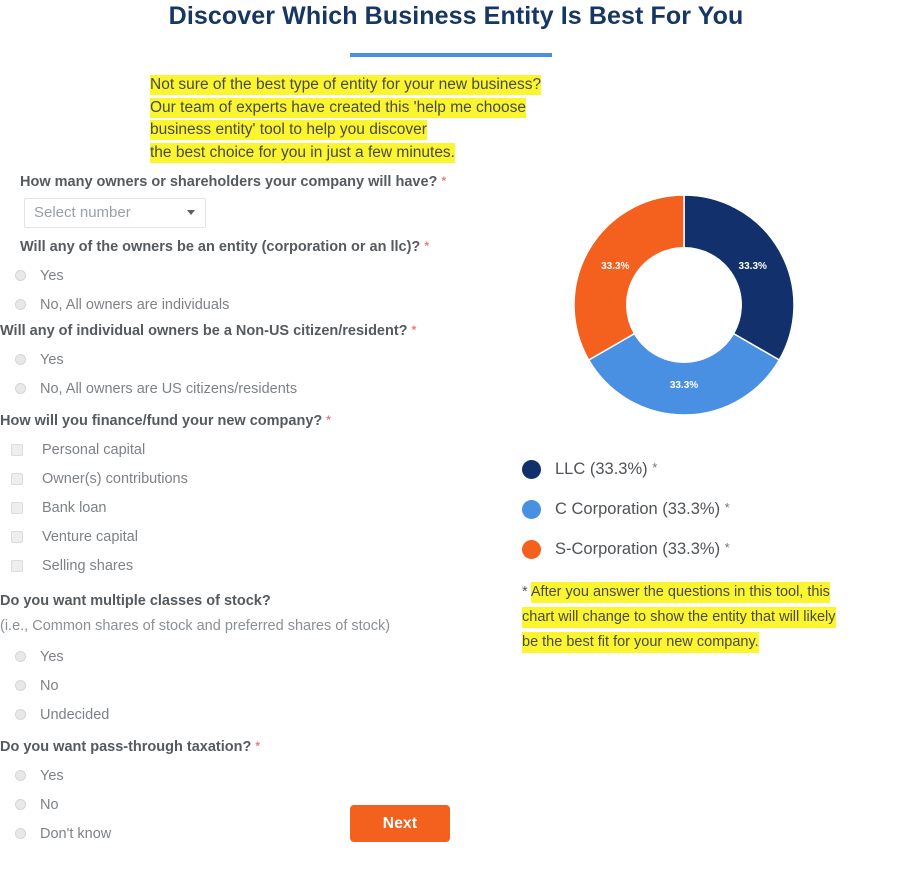 The image size is (912, 873). What do you see at coordinates (75, 714) in the screenshot?
I see `radio-label: Undecided` at bounding box center [75, 714].